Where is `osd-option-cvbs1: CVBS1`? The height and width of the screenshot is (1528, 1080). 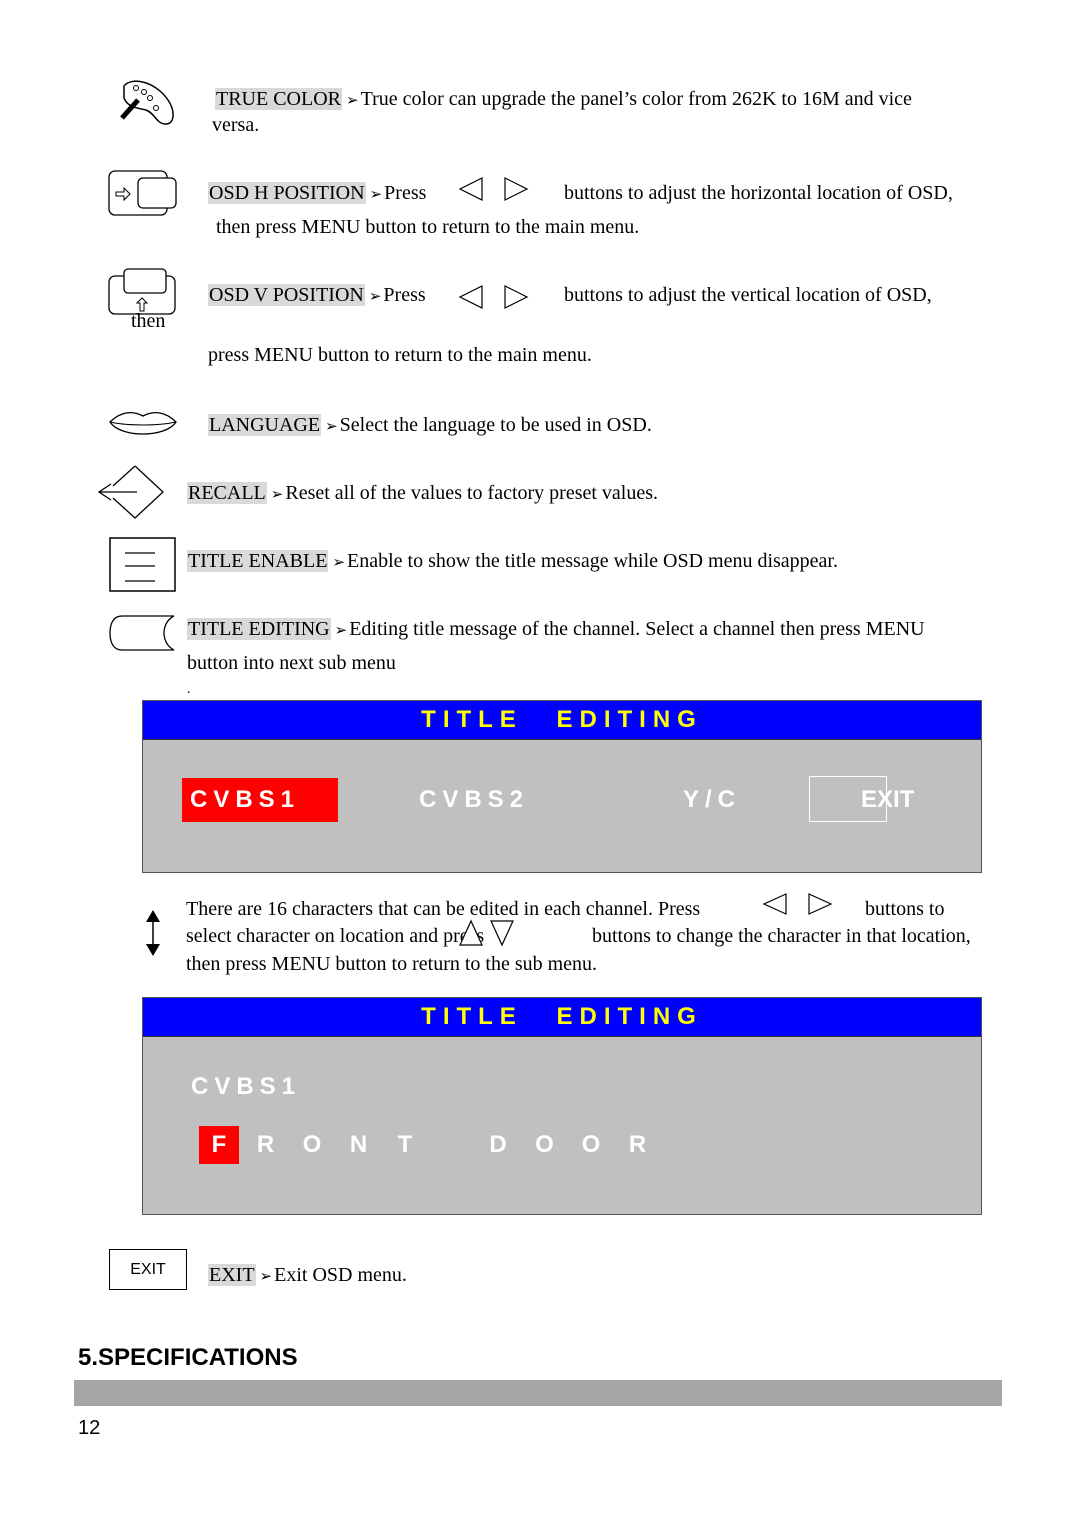 osd-option-cvbs1: CVBS1 is located at coordinates (260, 800).